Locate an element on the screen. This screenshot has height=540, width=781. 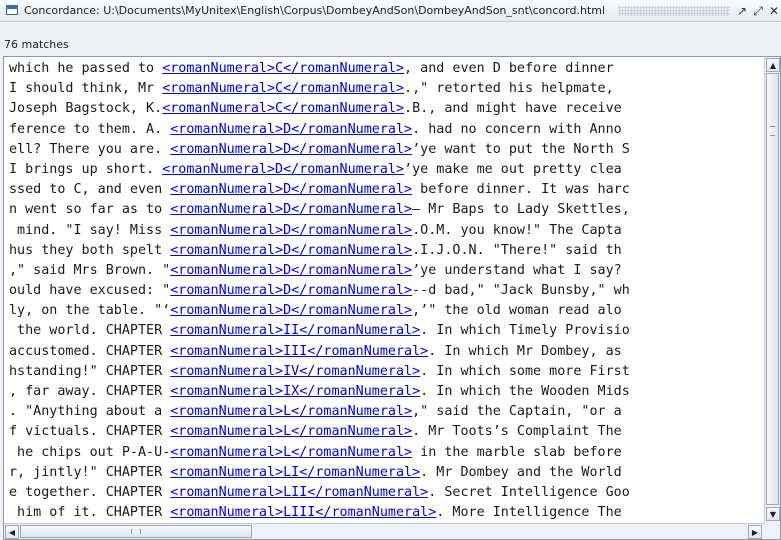
right-context: ’ye understand what I say? is located at coordinates (517, 270).